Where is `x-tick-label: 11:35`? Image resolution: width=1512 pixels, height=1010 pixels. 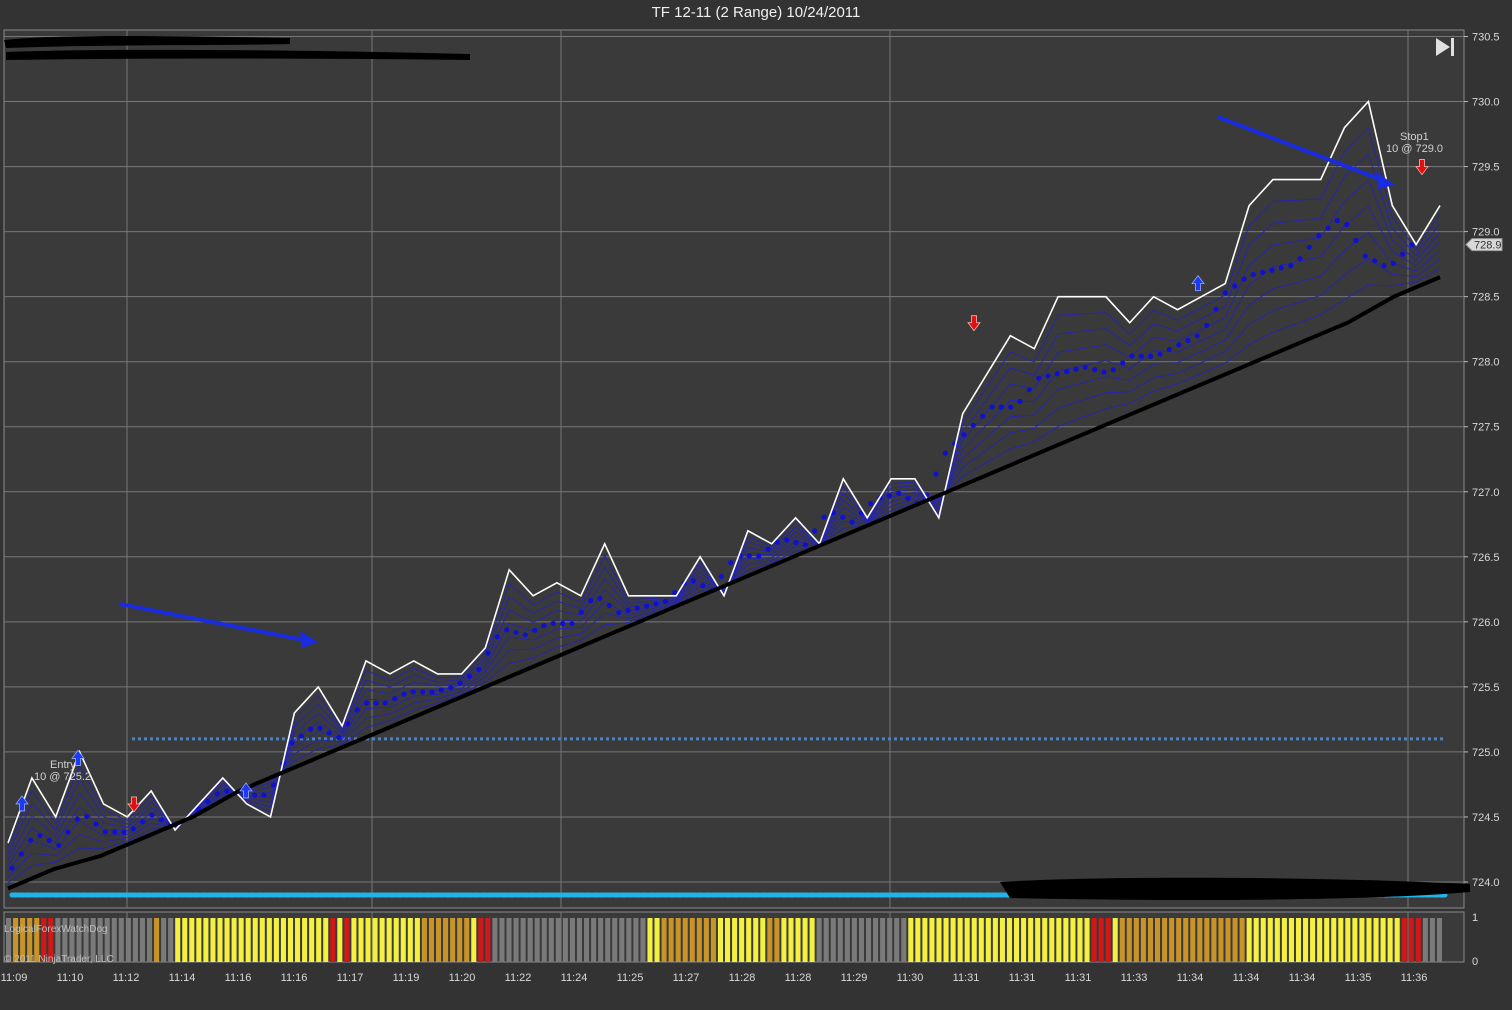
x-tick-label: 11:35 is located at coordinates (1358, 978).